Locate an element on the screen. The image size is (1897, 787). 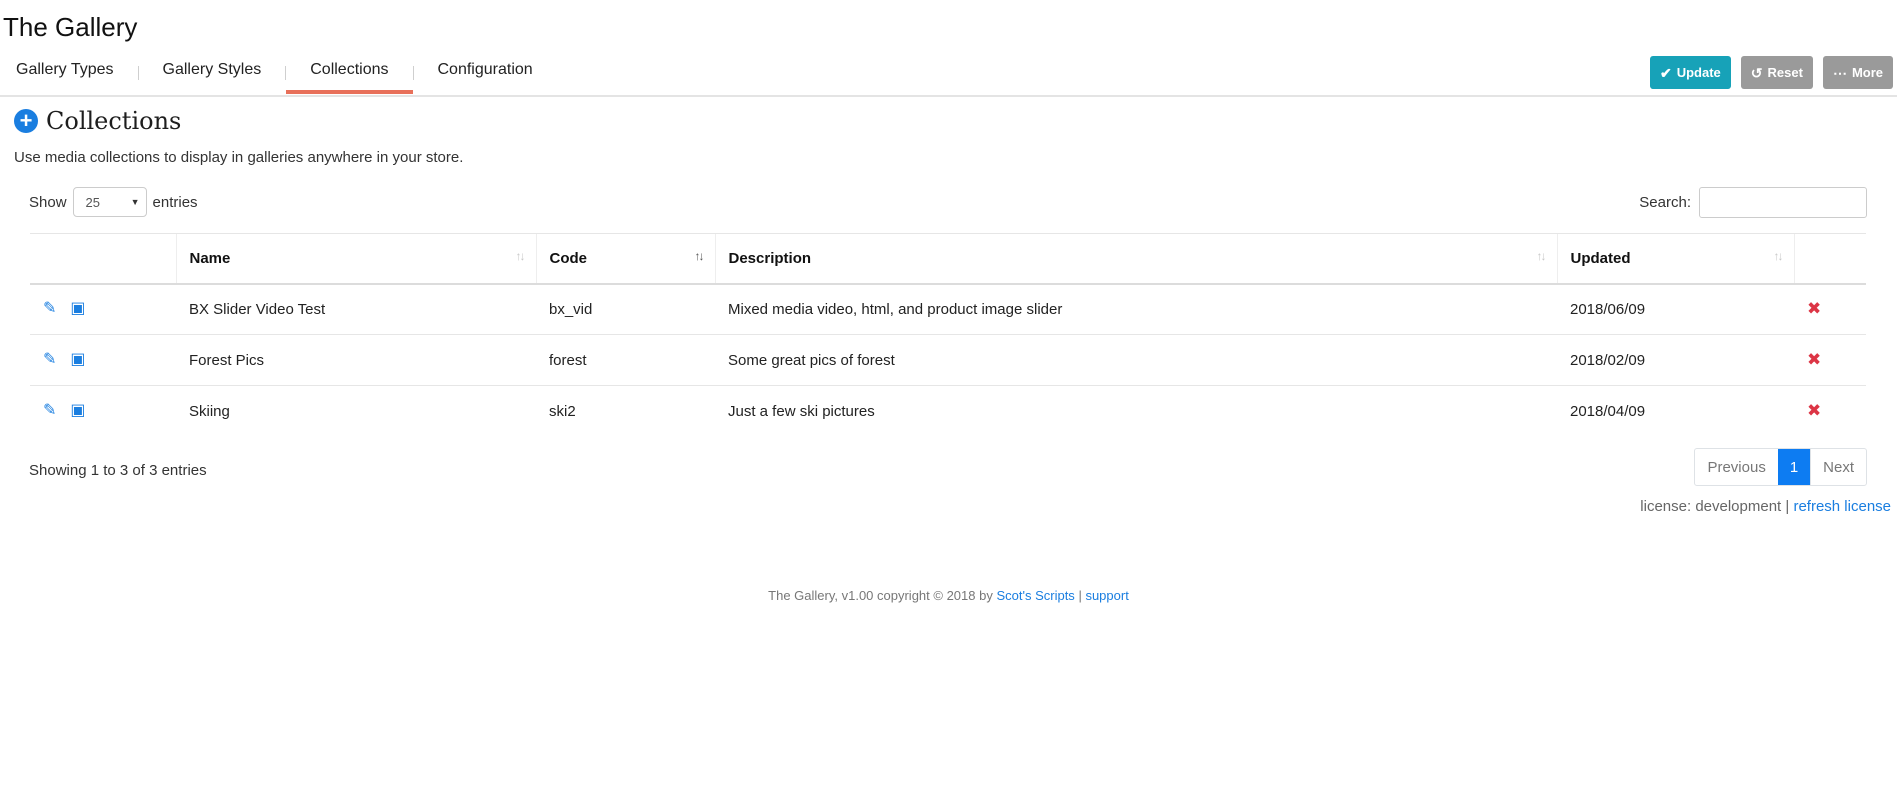
collection-updated: 2018/06/09 is located at coordinates (1675, 308).